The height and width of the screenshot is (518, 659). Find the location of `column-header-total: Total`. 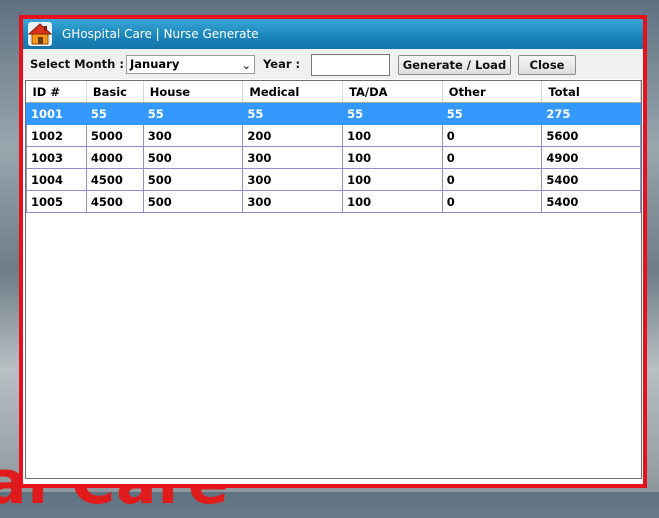

column-header-total: Total is located at coordinates (591, 92).